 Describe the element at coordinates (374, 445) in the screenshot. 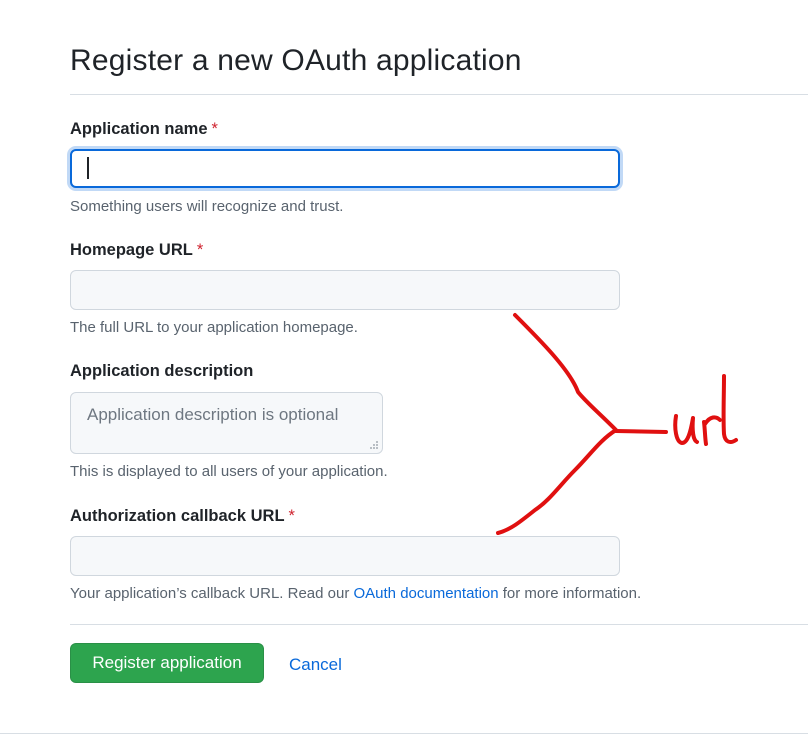

I see `resize-grip-icon` at that location.